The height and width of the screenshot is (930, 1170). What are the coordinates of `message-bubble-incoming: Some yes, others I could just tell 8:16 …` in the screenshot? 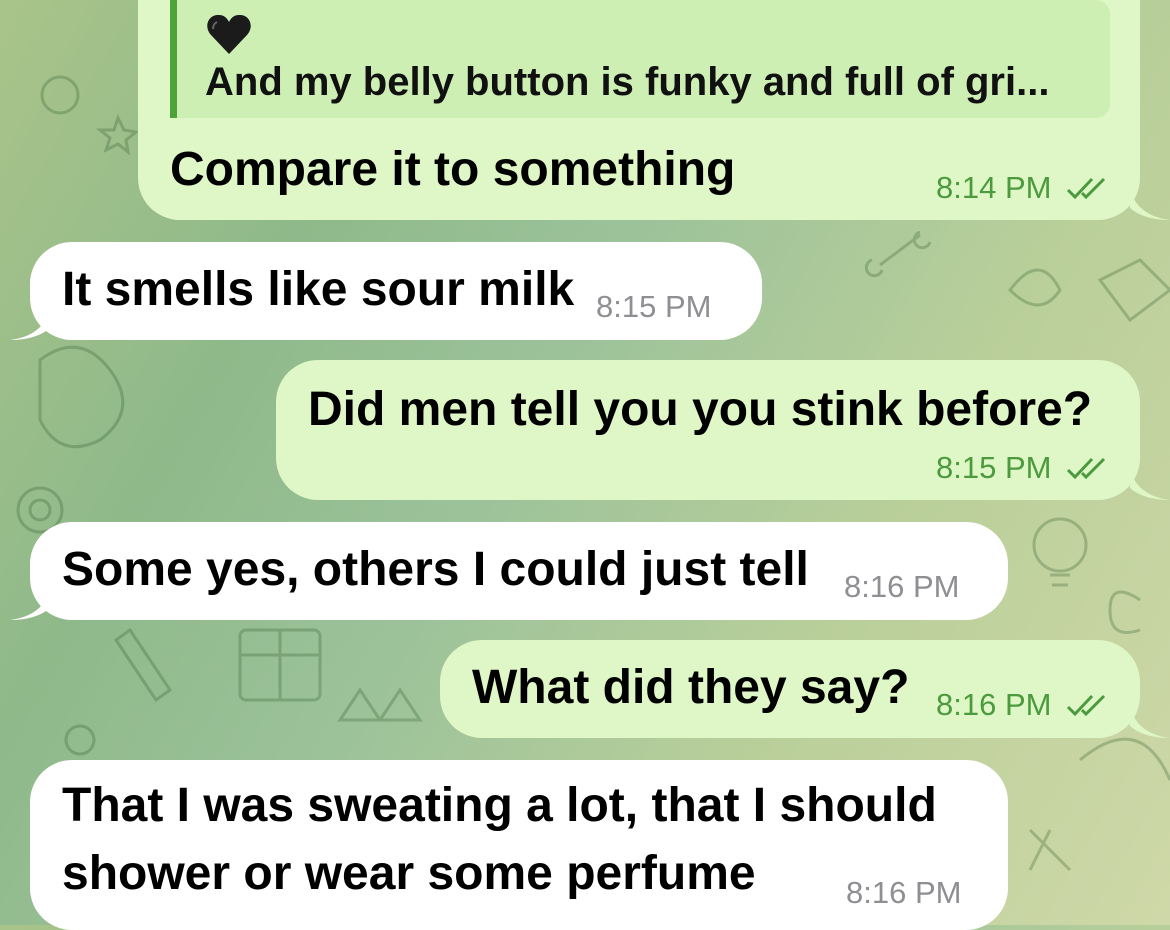 It's located at (509, 571).